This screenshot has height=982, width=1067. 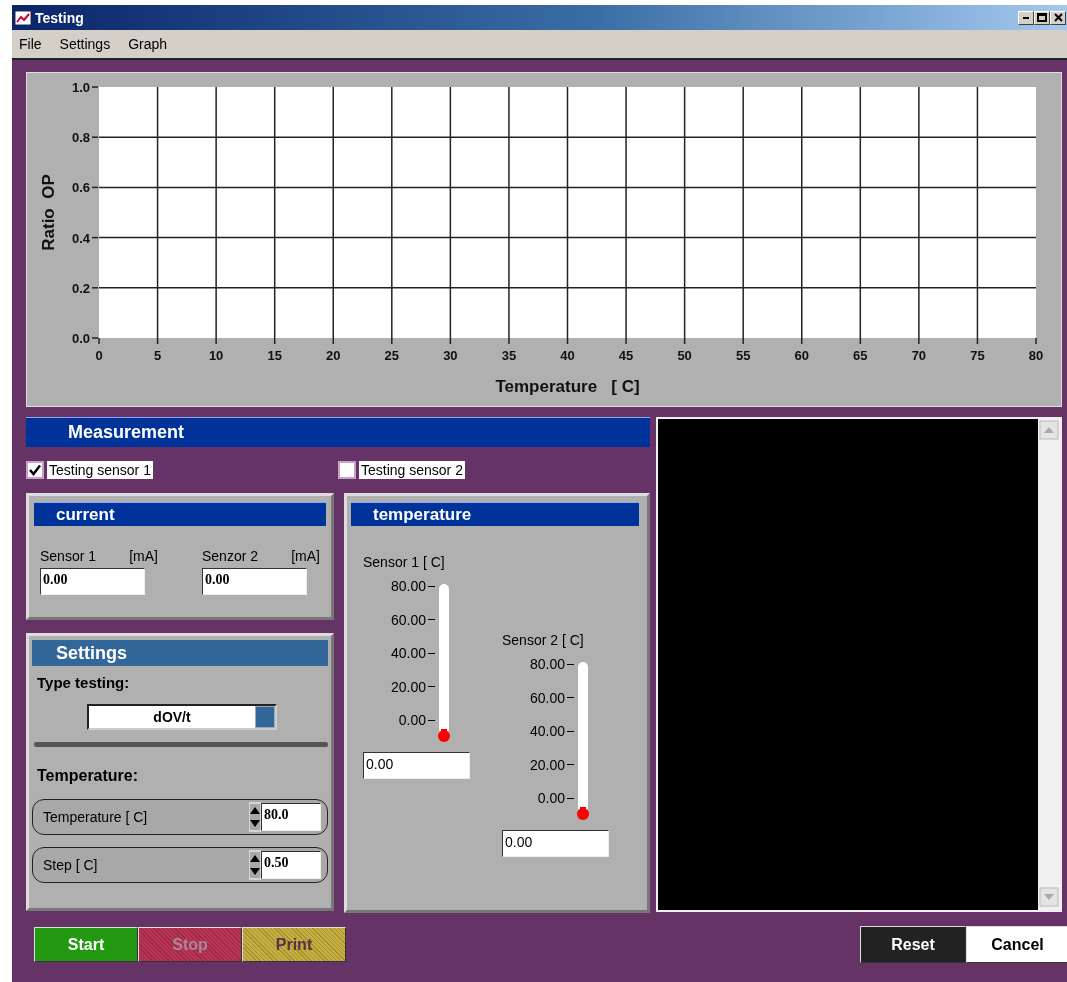 I want to click on field-label: Step [ C], so click(x=71, y=865).